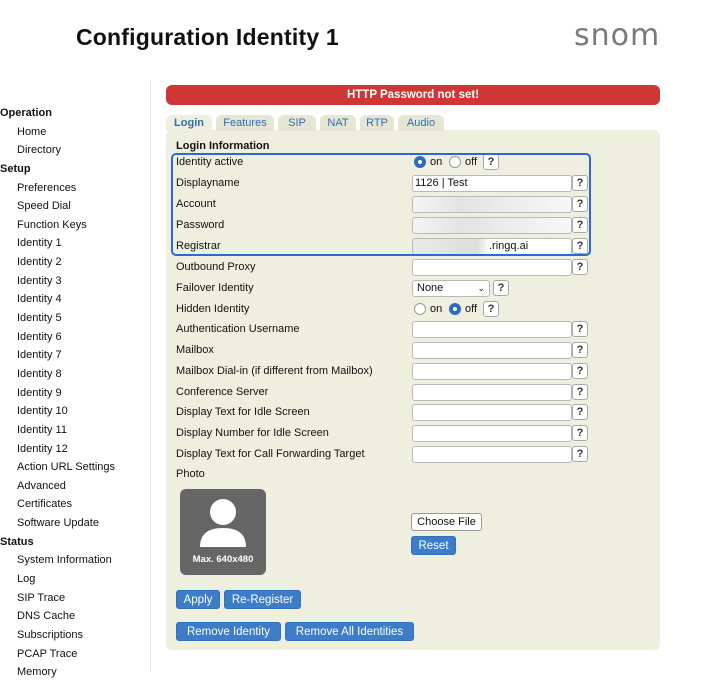 The height and width of the screenshot is (682, 708). What do you see at coordinates (75, 523) in the screenshot?
I see `nav-item-software-update: Software Update` at bounding box center [75, 523].